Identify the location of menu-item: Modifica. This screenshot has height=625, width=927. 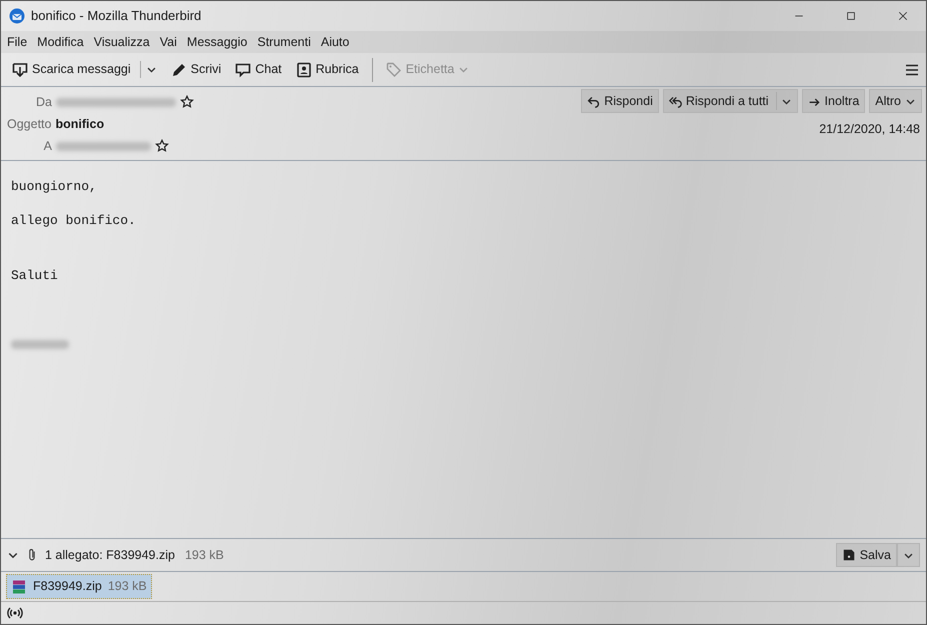
(60, 42).